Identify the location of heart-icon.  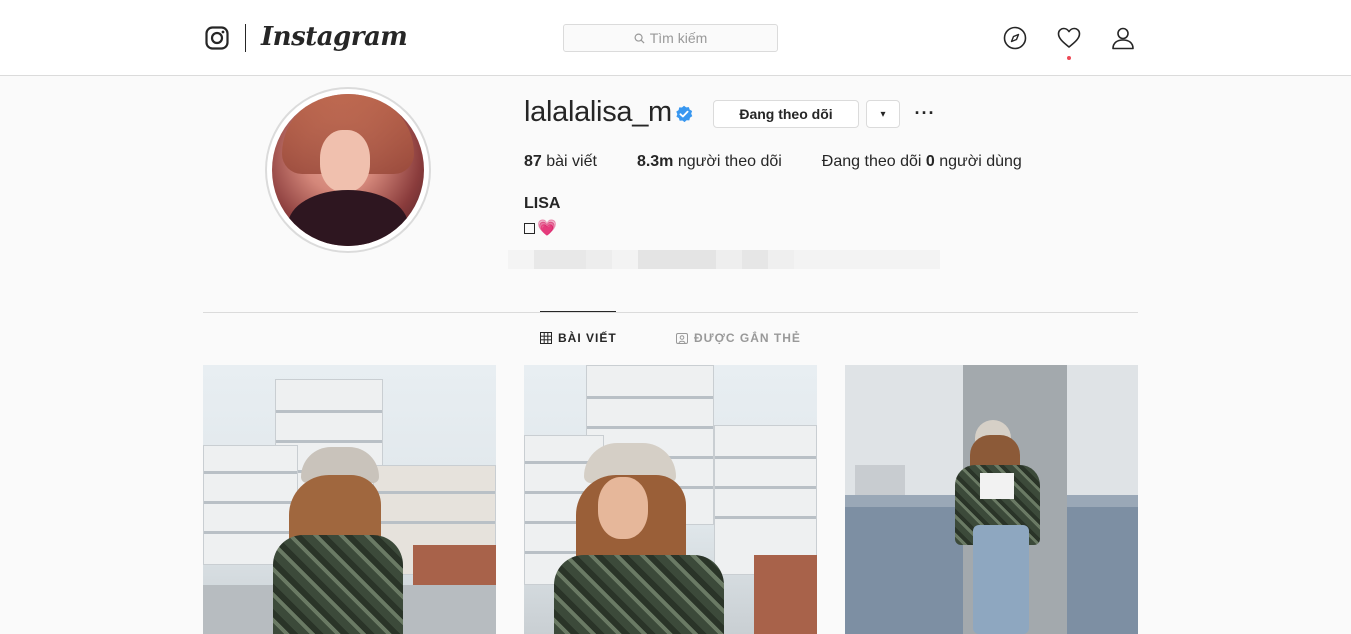
(1069, 38).